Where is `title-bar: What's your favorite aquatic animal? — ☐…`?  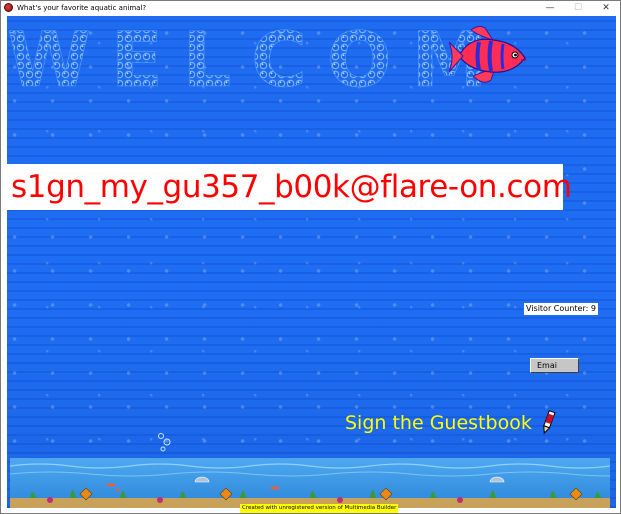
title-bar: What's your favorite aquatic animal? — ☐… is located at coordinates (310, 7).